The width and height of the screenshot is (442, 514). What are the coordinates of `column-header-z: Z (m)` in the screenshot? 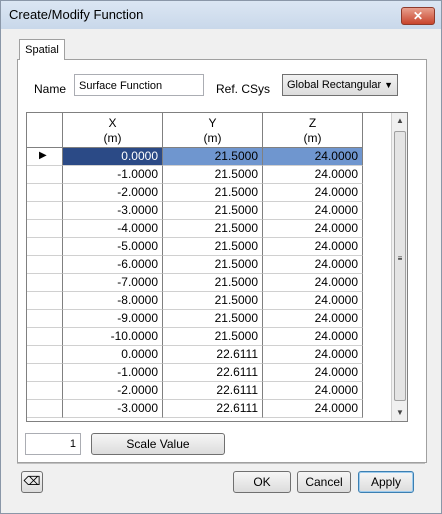 It's located at (313, 130).